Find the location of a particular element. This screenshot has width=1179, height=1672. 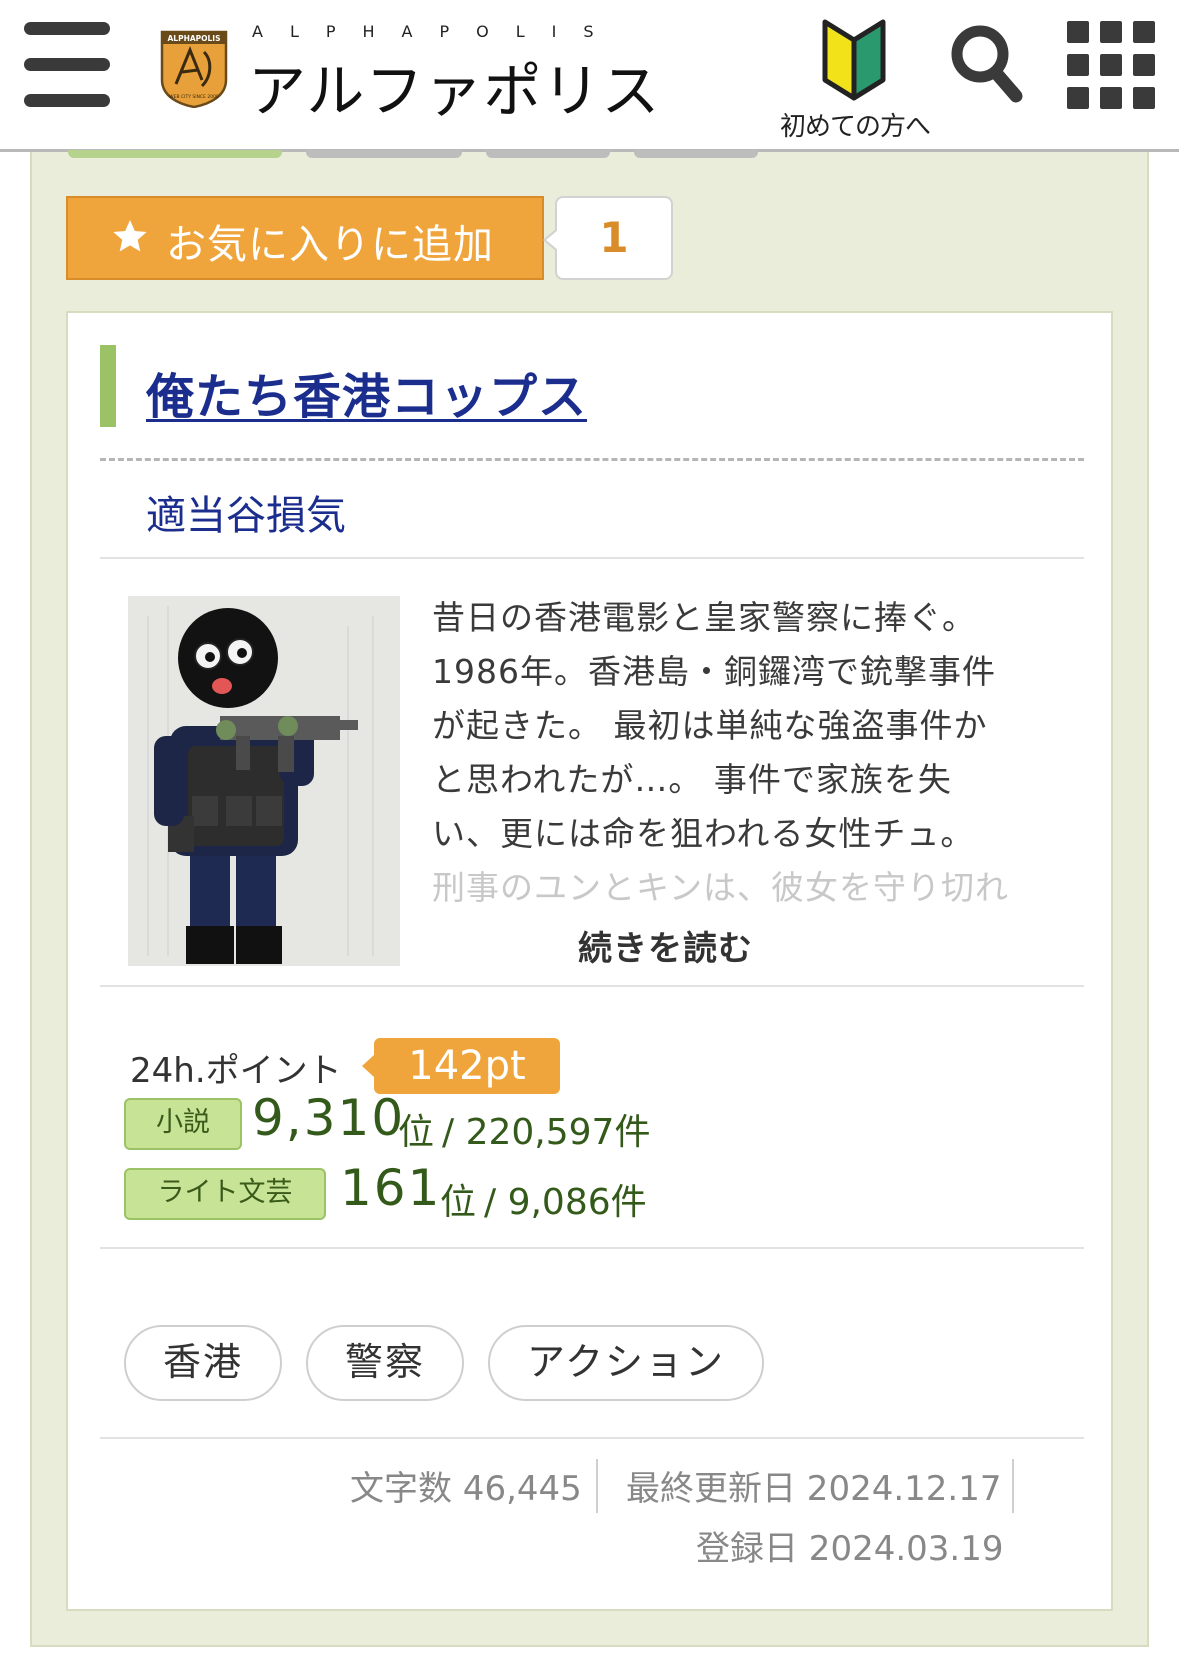

last-updated: 最終更新日 2024.12.17 is located at coordinates (814, 1489).